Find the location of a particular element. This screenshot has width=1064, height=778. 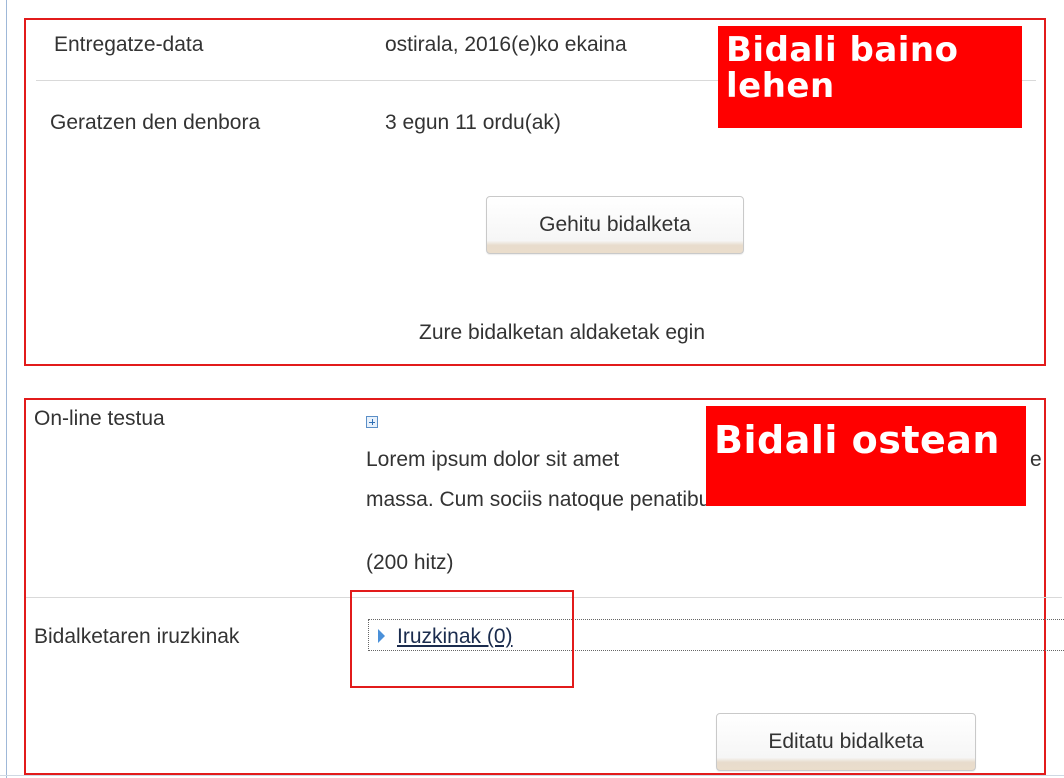

submission-comments-label: Bidalketaren iruzkinak is located at coordinates (137, 636).